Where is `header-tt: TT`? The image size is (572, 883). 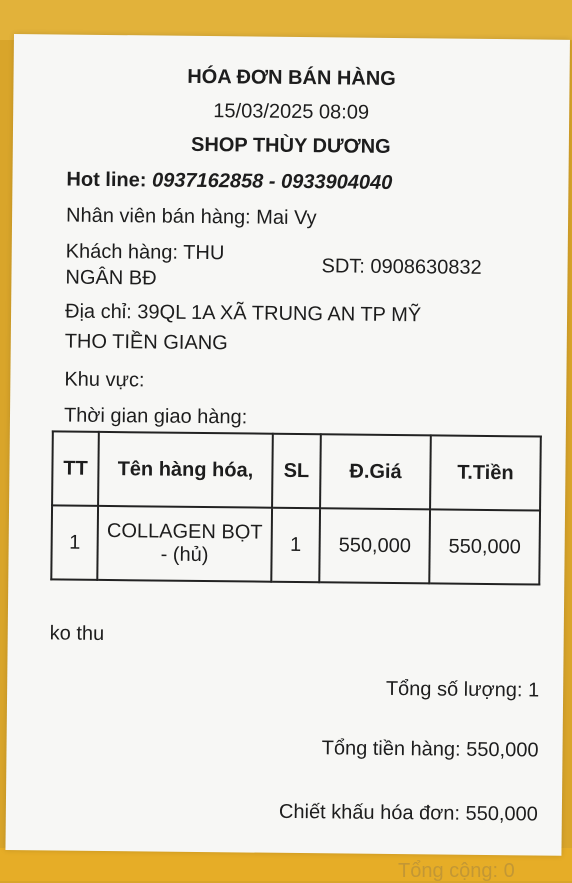 header-tt: TT is located at coordinates (75, 468).